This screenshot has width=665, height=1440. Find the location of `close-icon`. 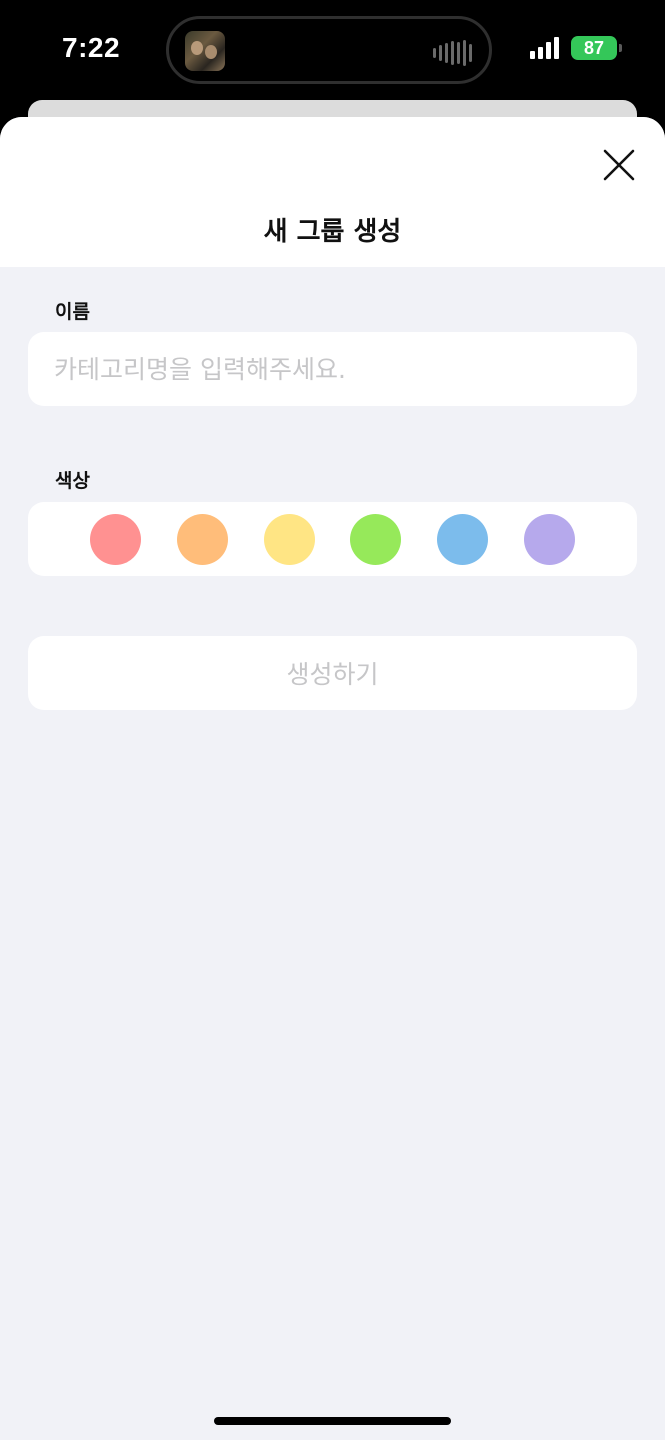

close-icon is located at coordinates (619, 165).